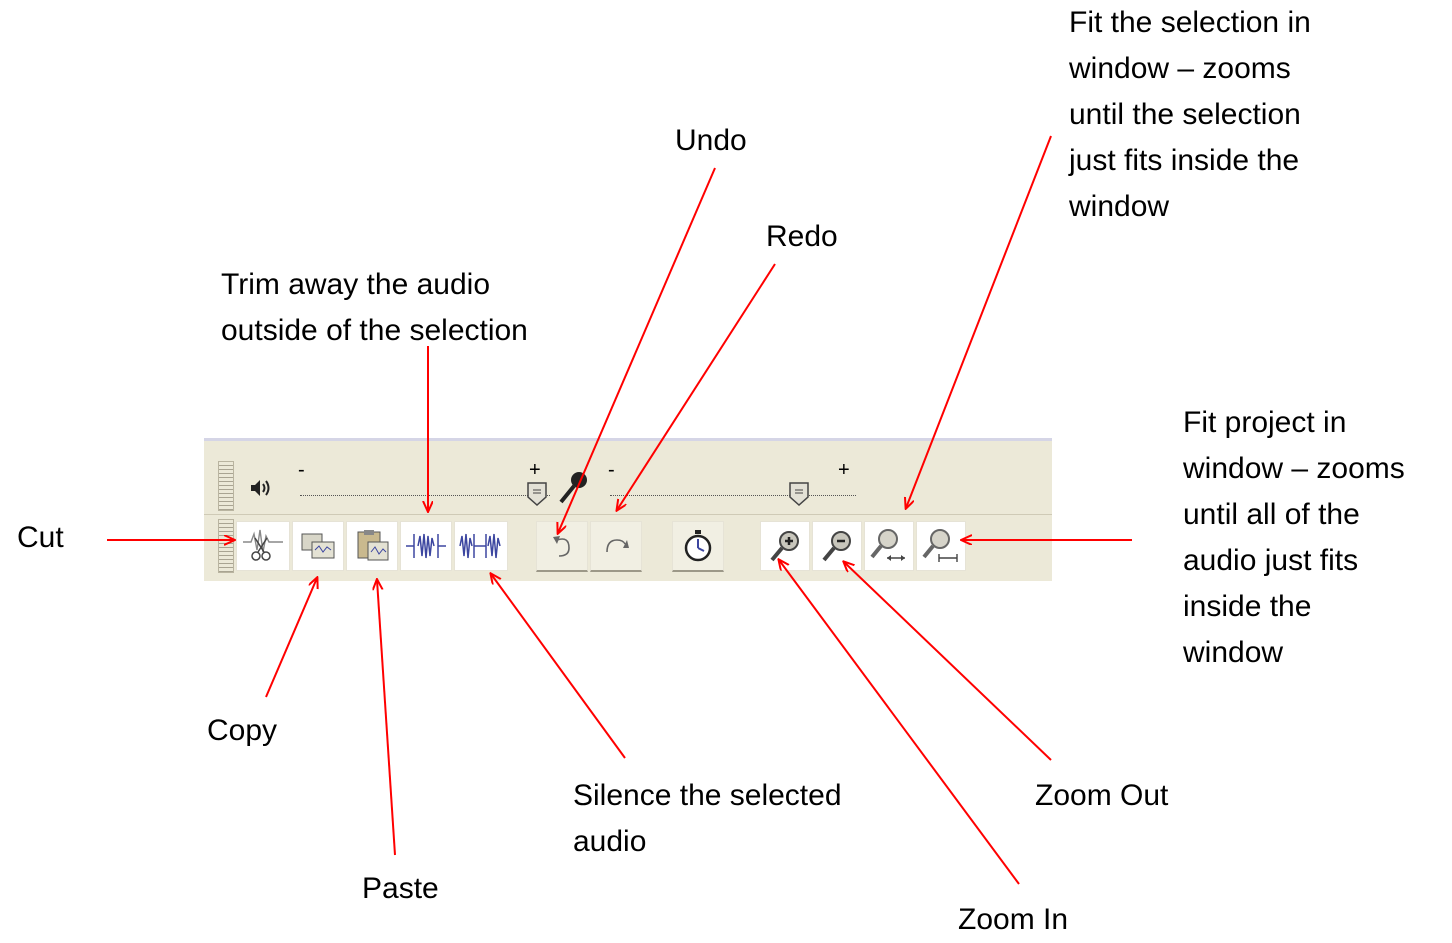 The height and width of the screenshot is (943, 1452). I want to click on arrow-redo, so click(696, 386).